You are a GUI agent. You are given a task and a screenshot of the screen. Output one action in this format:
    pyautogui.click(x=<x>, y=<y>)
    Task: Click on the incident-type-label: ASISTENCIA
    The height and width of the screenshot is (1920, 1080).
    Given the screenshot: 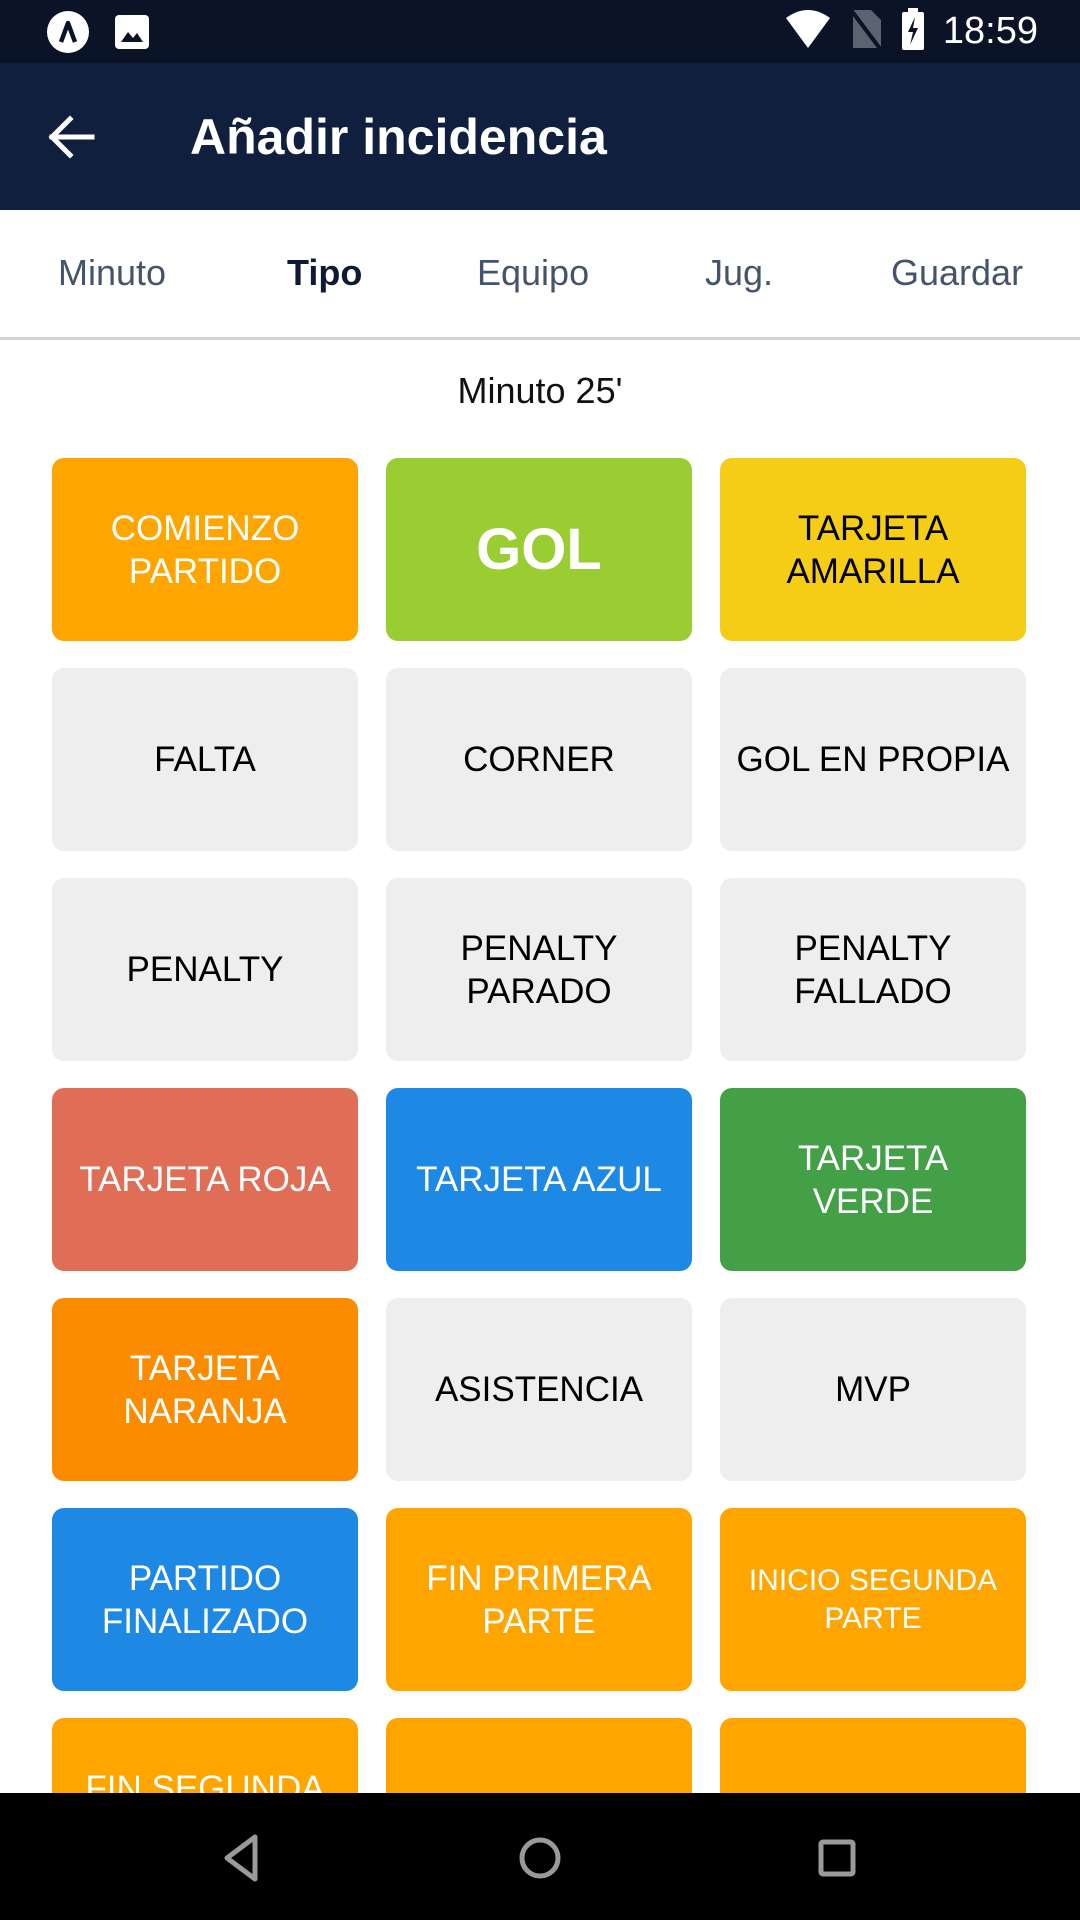 What is the action you would take?
    pyautogui.click(x=539, y=1389)
    